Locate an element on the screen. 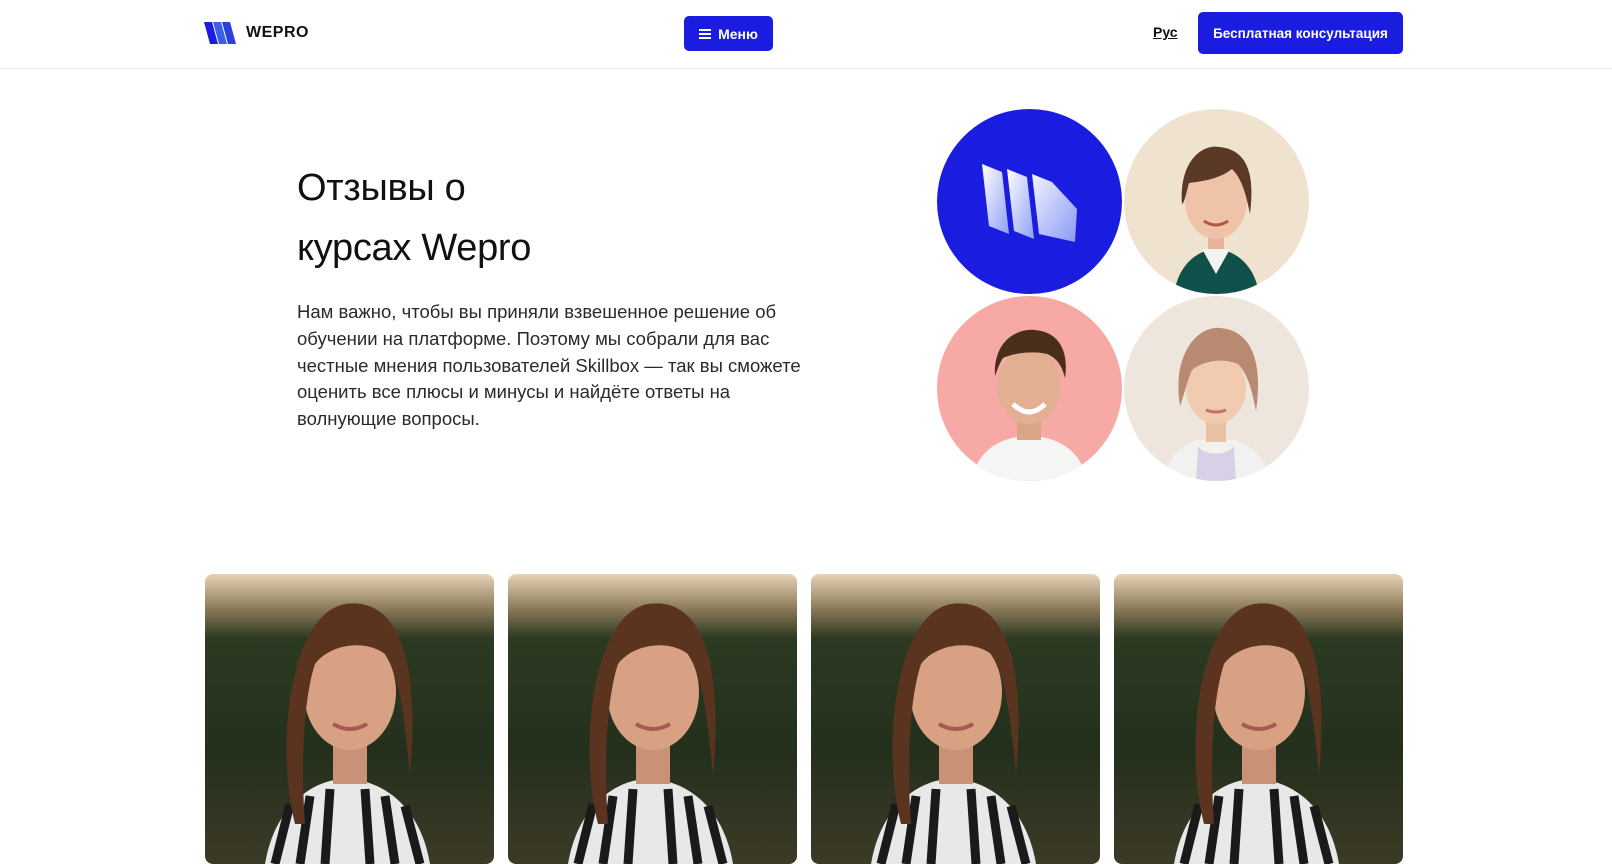 Image resolution: width=1612 pixels, height=864 pixels. page-title: Отзывы о курсах Wepro is located at coordinates (477, 218).